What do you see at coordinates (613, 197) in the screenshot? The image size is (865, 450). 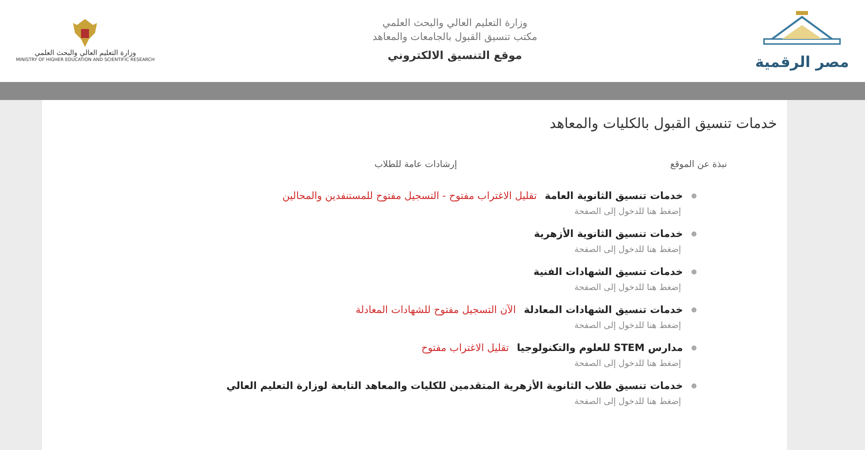 I see `service-title: خدمات تنسيق الثانوية العامة` at bounding box center [613, 197].